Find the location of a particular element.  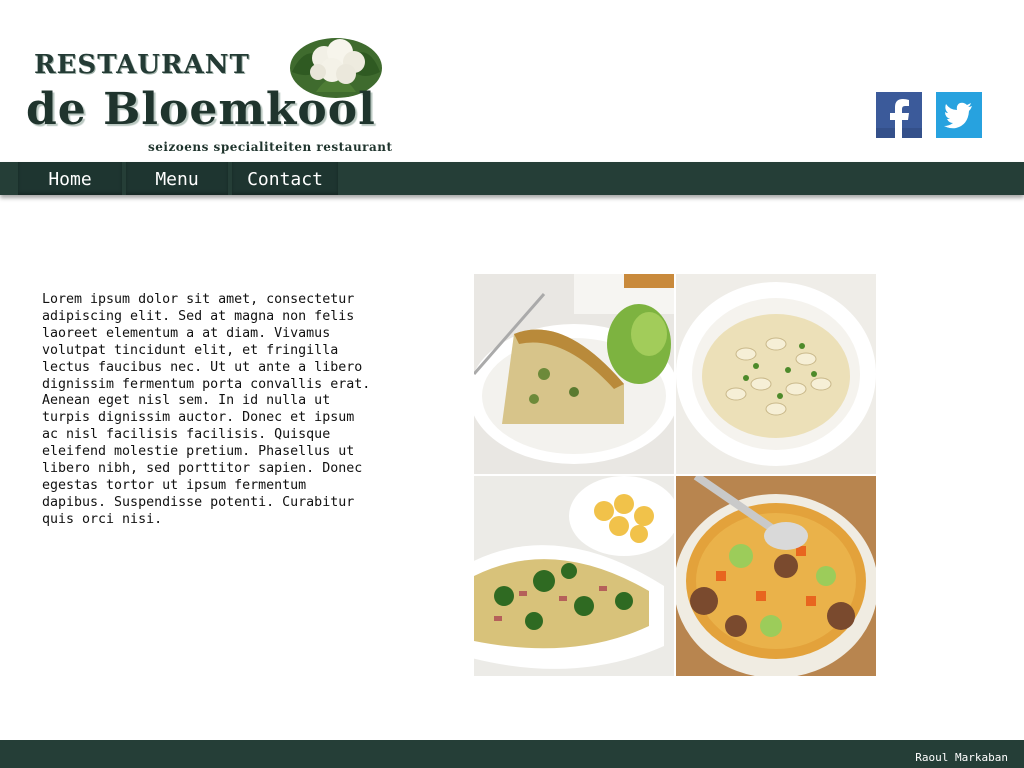

pasta-salad-photo is located at coordinates (776, 374).